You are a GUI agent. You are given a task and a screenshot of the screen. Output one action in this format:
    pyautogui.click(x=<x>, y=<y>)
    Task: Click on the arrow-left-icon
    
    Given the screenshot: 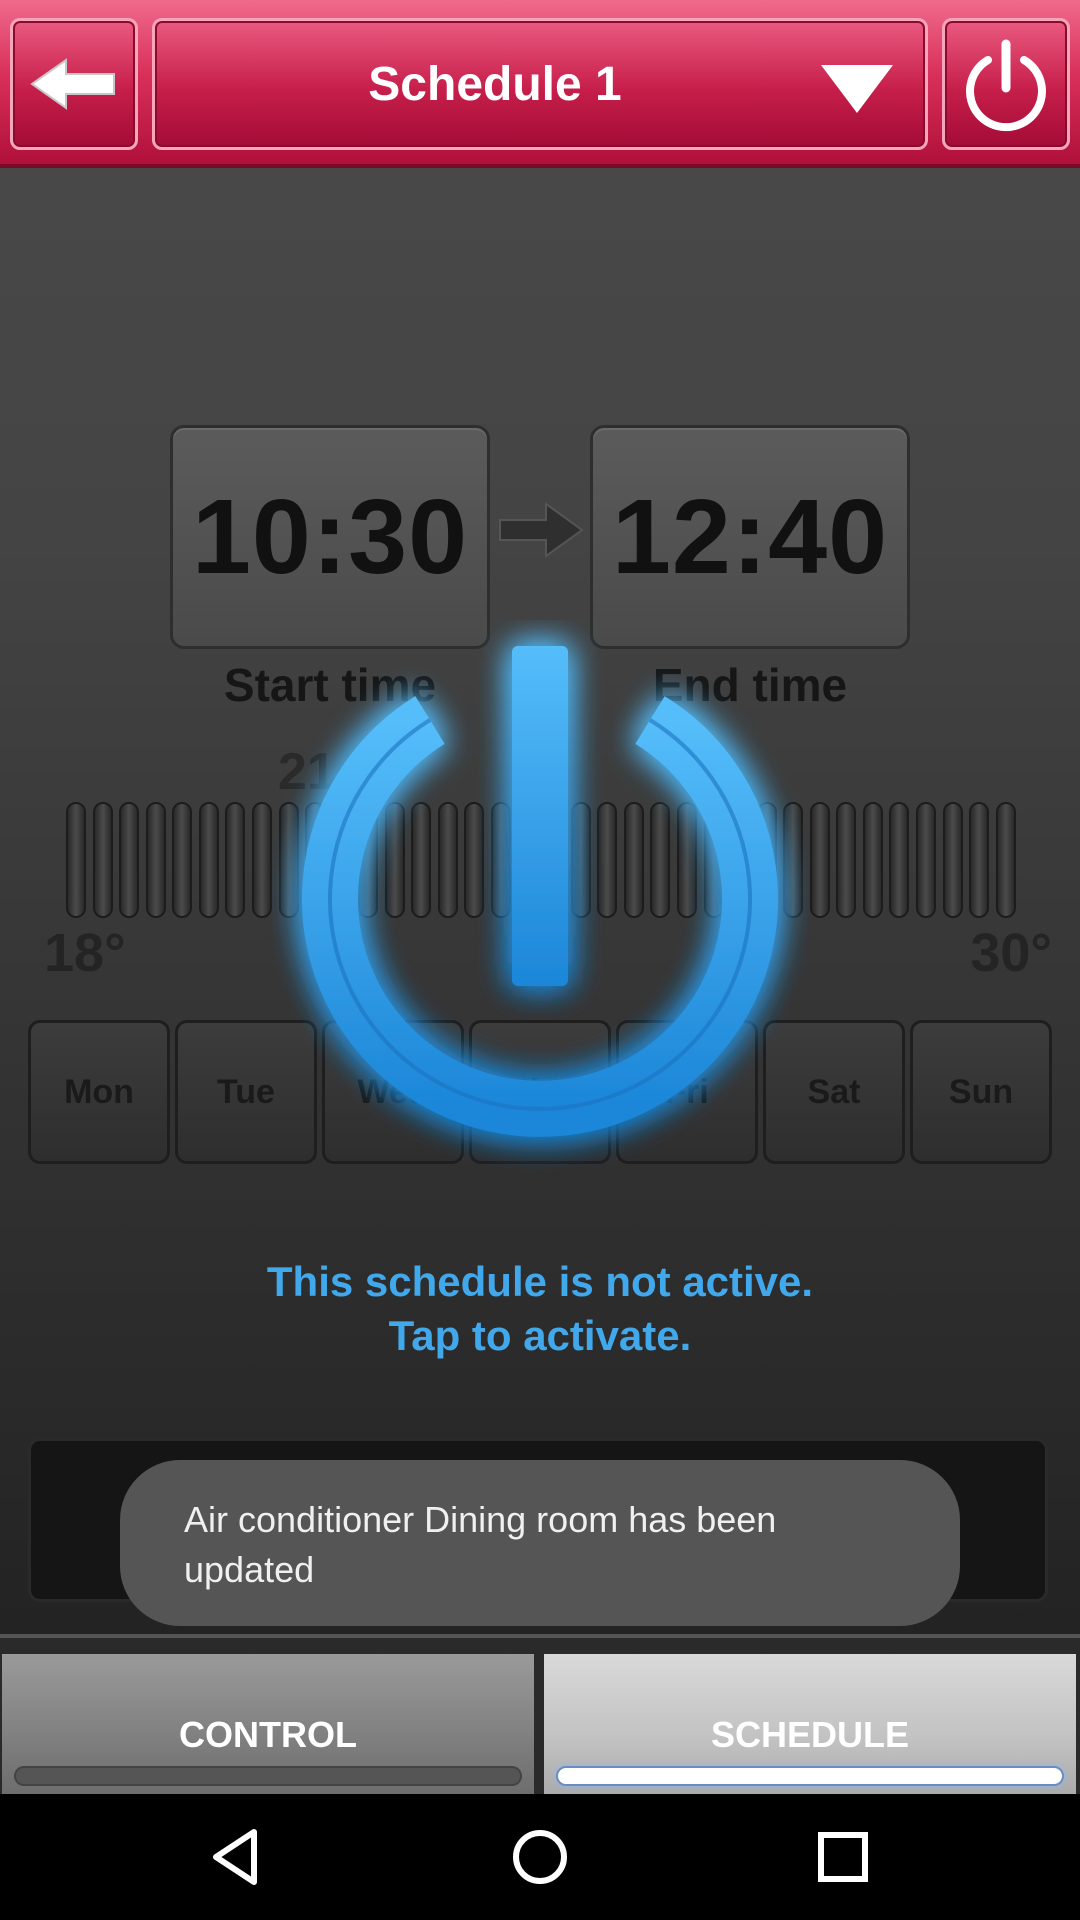 What is the action you would take?
    pyautogui.click(x=72, y=84)
    